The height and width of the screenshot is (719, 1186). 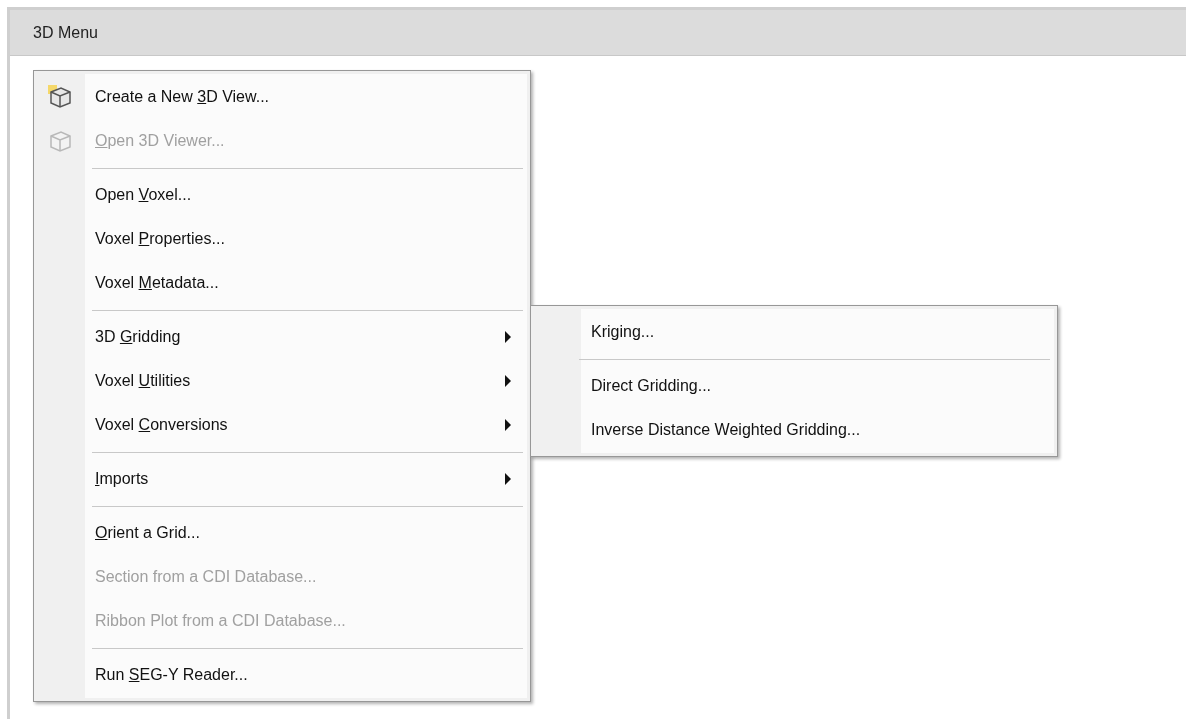 What do you see at coordinates (122, 478) in the screenshot?
I see `menu-item-label: Imports` at bounding box center [122, 478].